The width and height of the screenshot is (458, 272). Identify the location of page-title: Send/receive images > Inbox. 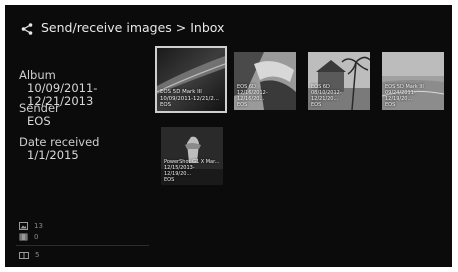
(133, 27).